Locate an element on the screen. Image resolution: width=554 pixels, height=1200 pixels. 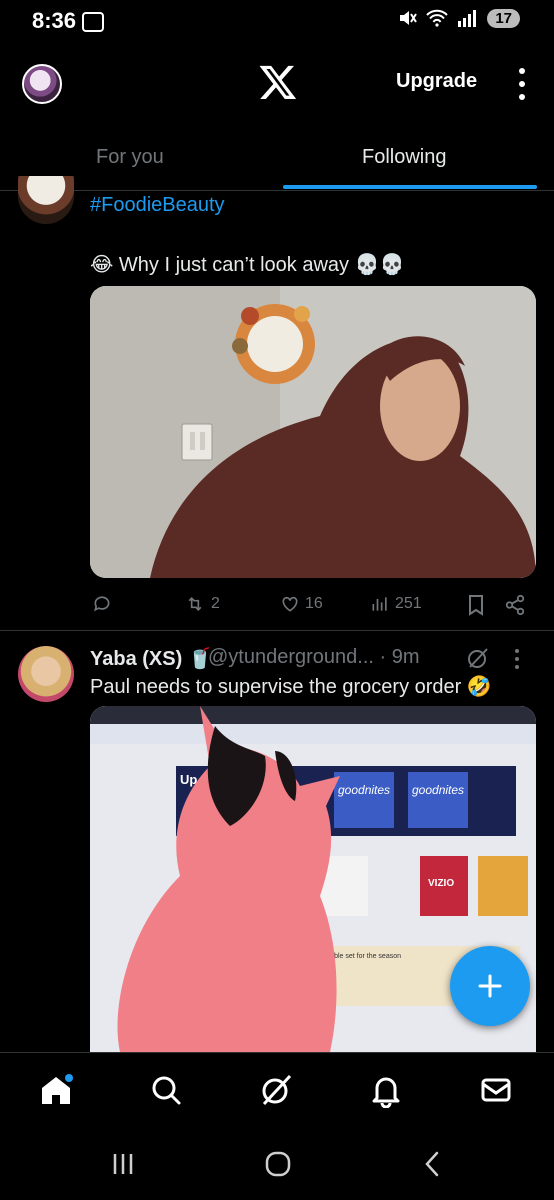
battery-level: 17 is located at coordinates (503, 18).